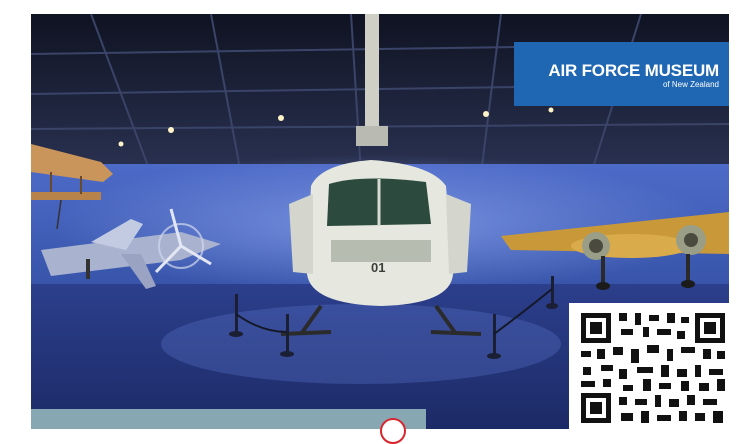 The width and height of the screenshot is (742, 444). What do you see at coordinates (690, 84) in the screenshot?
I see `logo-subtitle: of New Zealand` at bounding box center [690, 84].